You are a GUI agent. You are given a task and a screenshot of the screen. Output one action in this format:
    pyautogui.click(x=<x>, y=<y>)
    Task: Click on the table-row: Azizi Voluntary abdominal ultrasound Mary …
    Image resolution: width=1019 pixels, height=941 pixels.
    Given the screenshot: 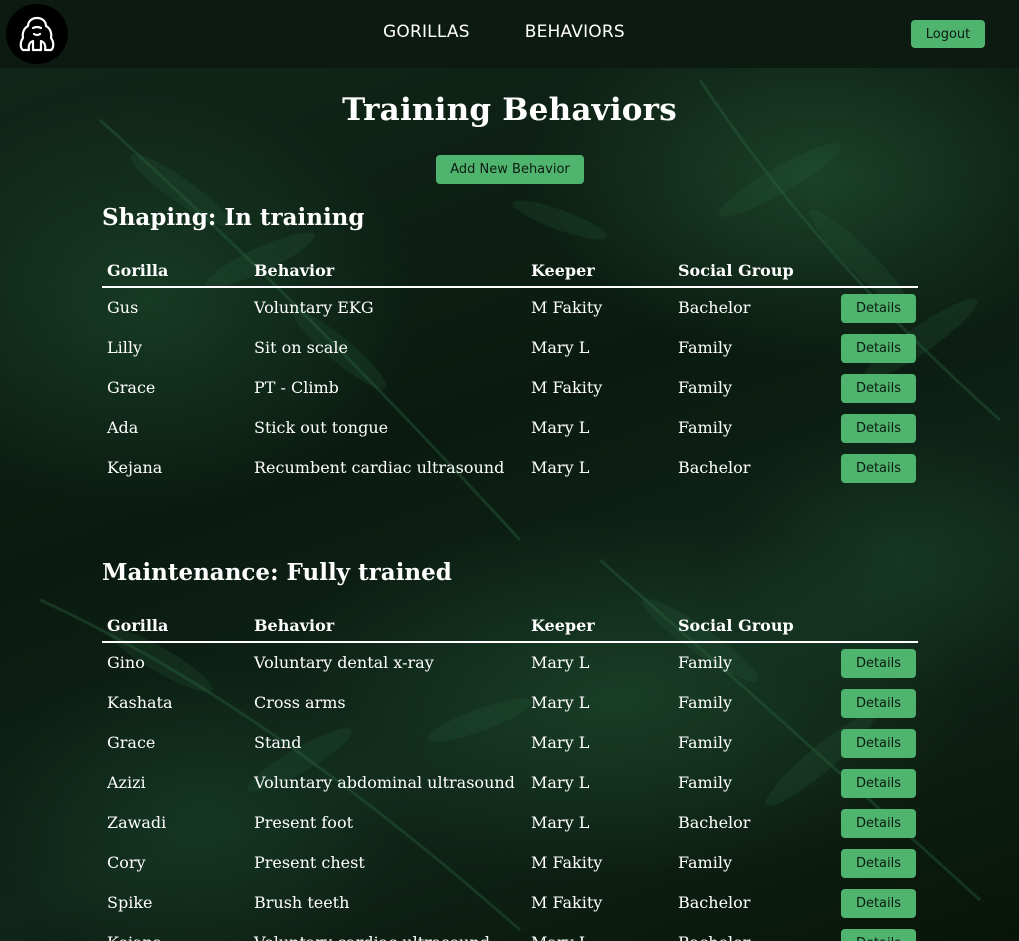 What is the action you would take?
    pyautogui.click(x=510, y=783)
    